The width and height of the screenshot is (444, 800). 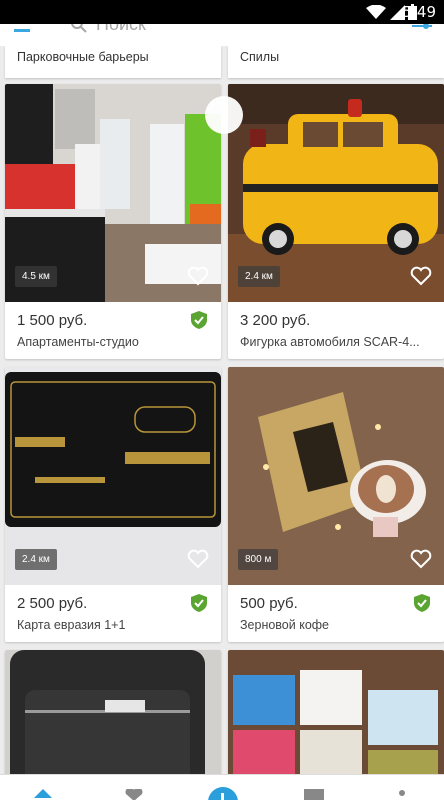 I want to click on search-input: Поиск, so click(x=121, y=29).